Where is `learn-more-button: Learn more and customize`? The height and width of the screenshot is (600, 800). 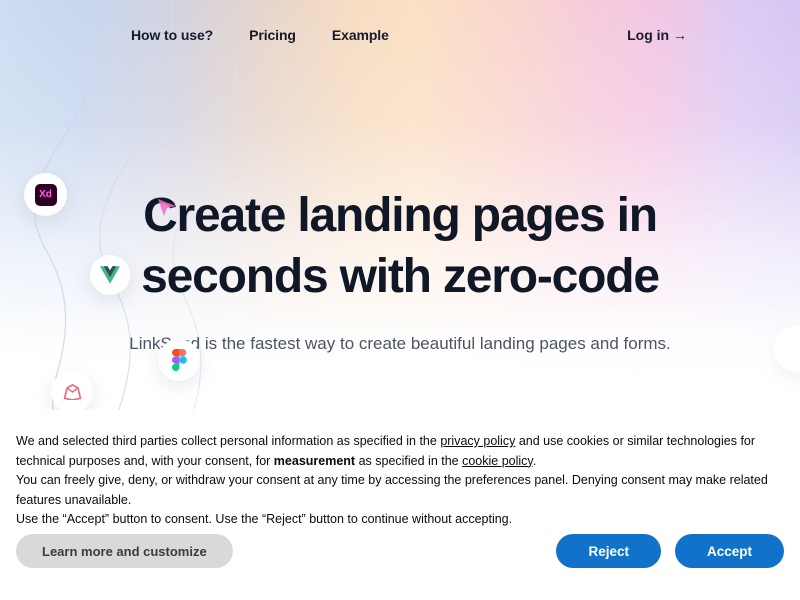 learn-more-button: Learn more and customize is located at coordinates (124, 551).